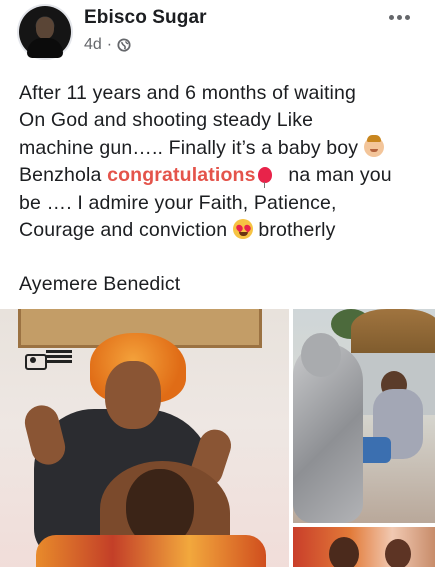 The height and width of the screenshot is (567, 435). I want to click on post-line-3: machine gun….. Finally it’s a baby boy, so click(221, 148).